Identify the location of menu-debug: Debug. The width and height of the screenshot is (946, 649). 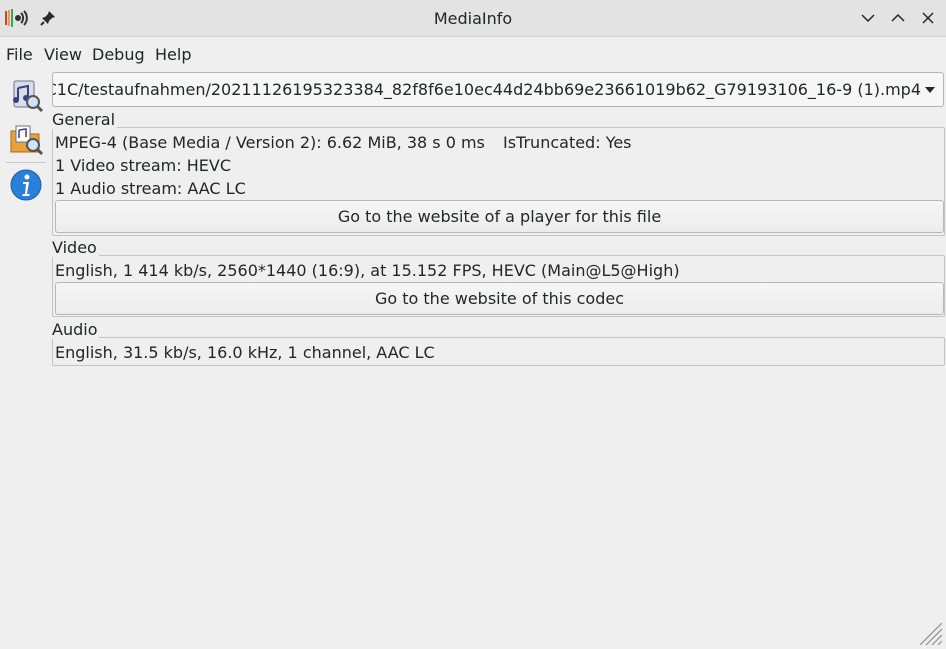
(118, 54).